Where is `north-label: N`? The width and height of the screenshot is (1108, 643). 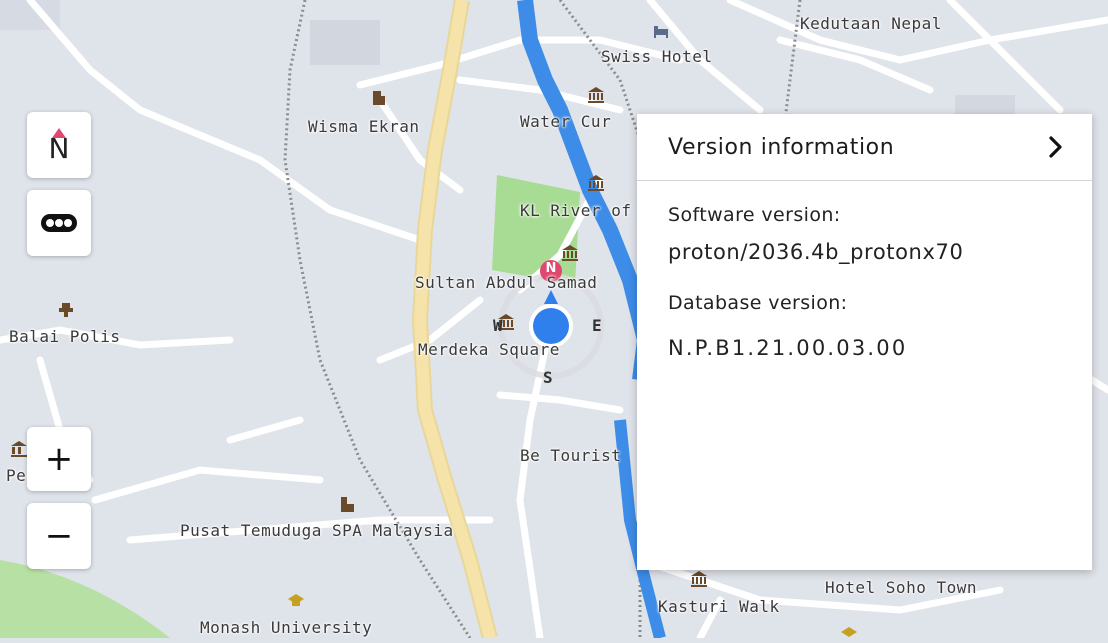
north-label: N is located at coordinates (59, 148).